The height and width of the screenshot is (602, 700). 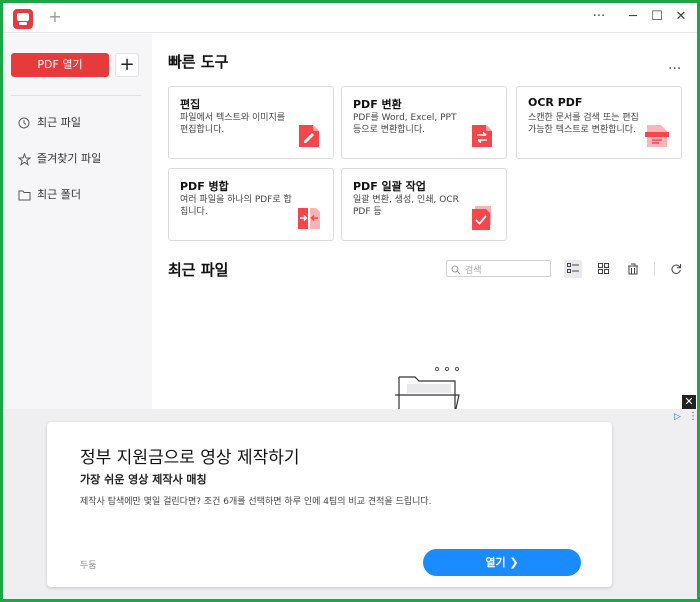 What do you see at coordinates (498, 268) in the screenshot?
I see `search-box: 검색` at bounding box center [498, 268].